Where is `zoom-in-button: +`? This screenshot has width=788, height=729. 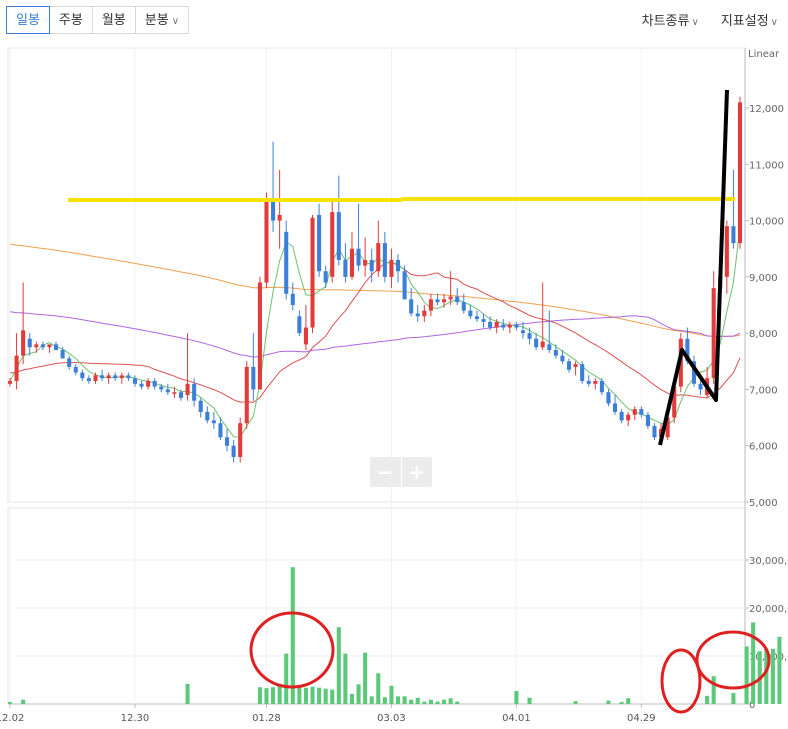 zoom-in-button: + is located at coordinates (417, 472).